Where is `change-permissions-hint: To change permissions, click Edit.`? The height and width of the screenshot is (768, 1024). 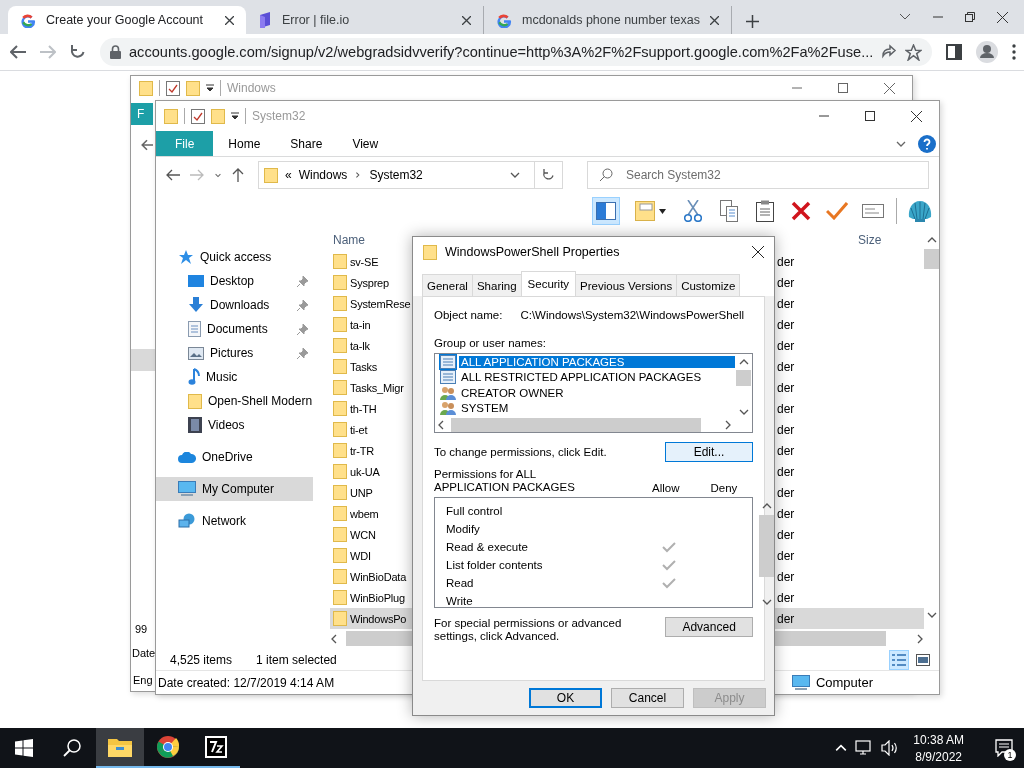 change-permissions-hint: To change permissions, click Edit. is located at coordinates (520, 452).